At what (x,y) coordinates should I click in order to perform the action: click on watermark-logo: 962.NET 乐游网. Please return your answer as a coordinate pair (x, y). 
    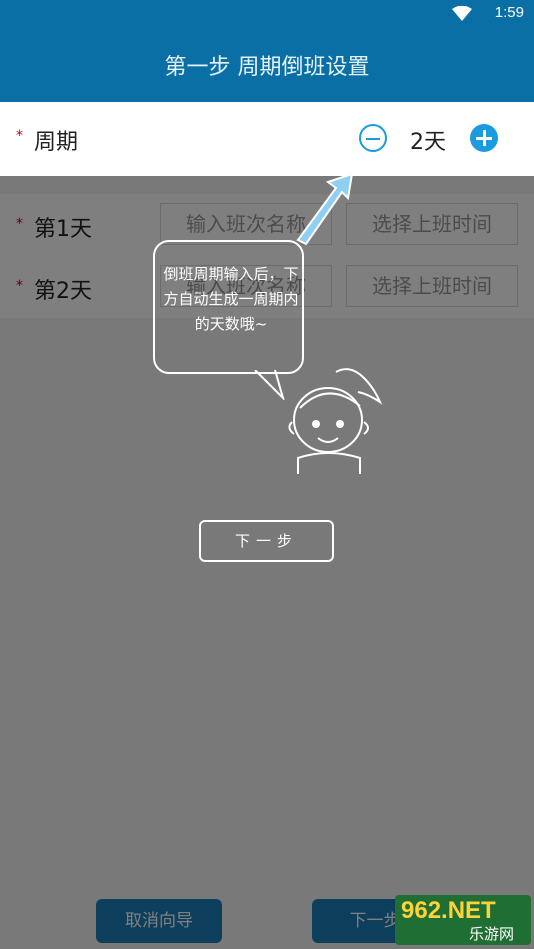
    Looking at the image, I should click on (463, 920).